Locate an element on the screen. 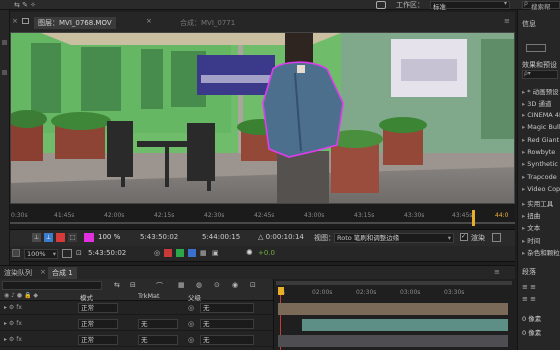 This screenshot has width=560, height=350. tab-layer-viewer: 图层：MVI_0768.MOV is located at coordinates (75, 23).